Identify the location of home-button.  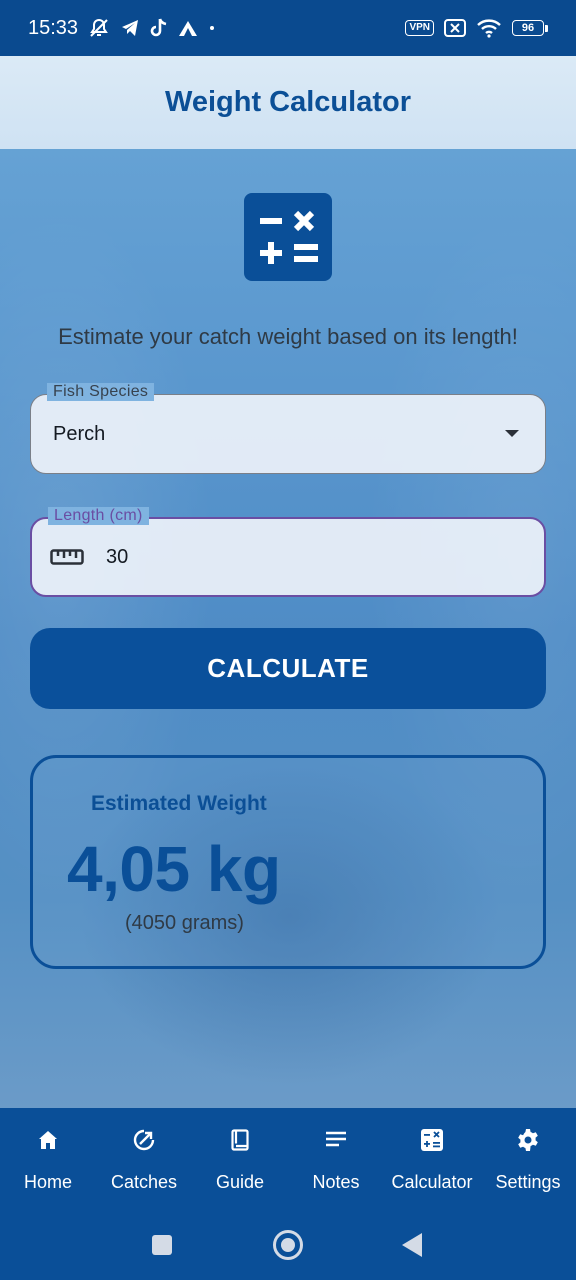
(288, 1245).